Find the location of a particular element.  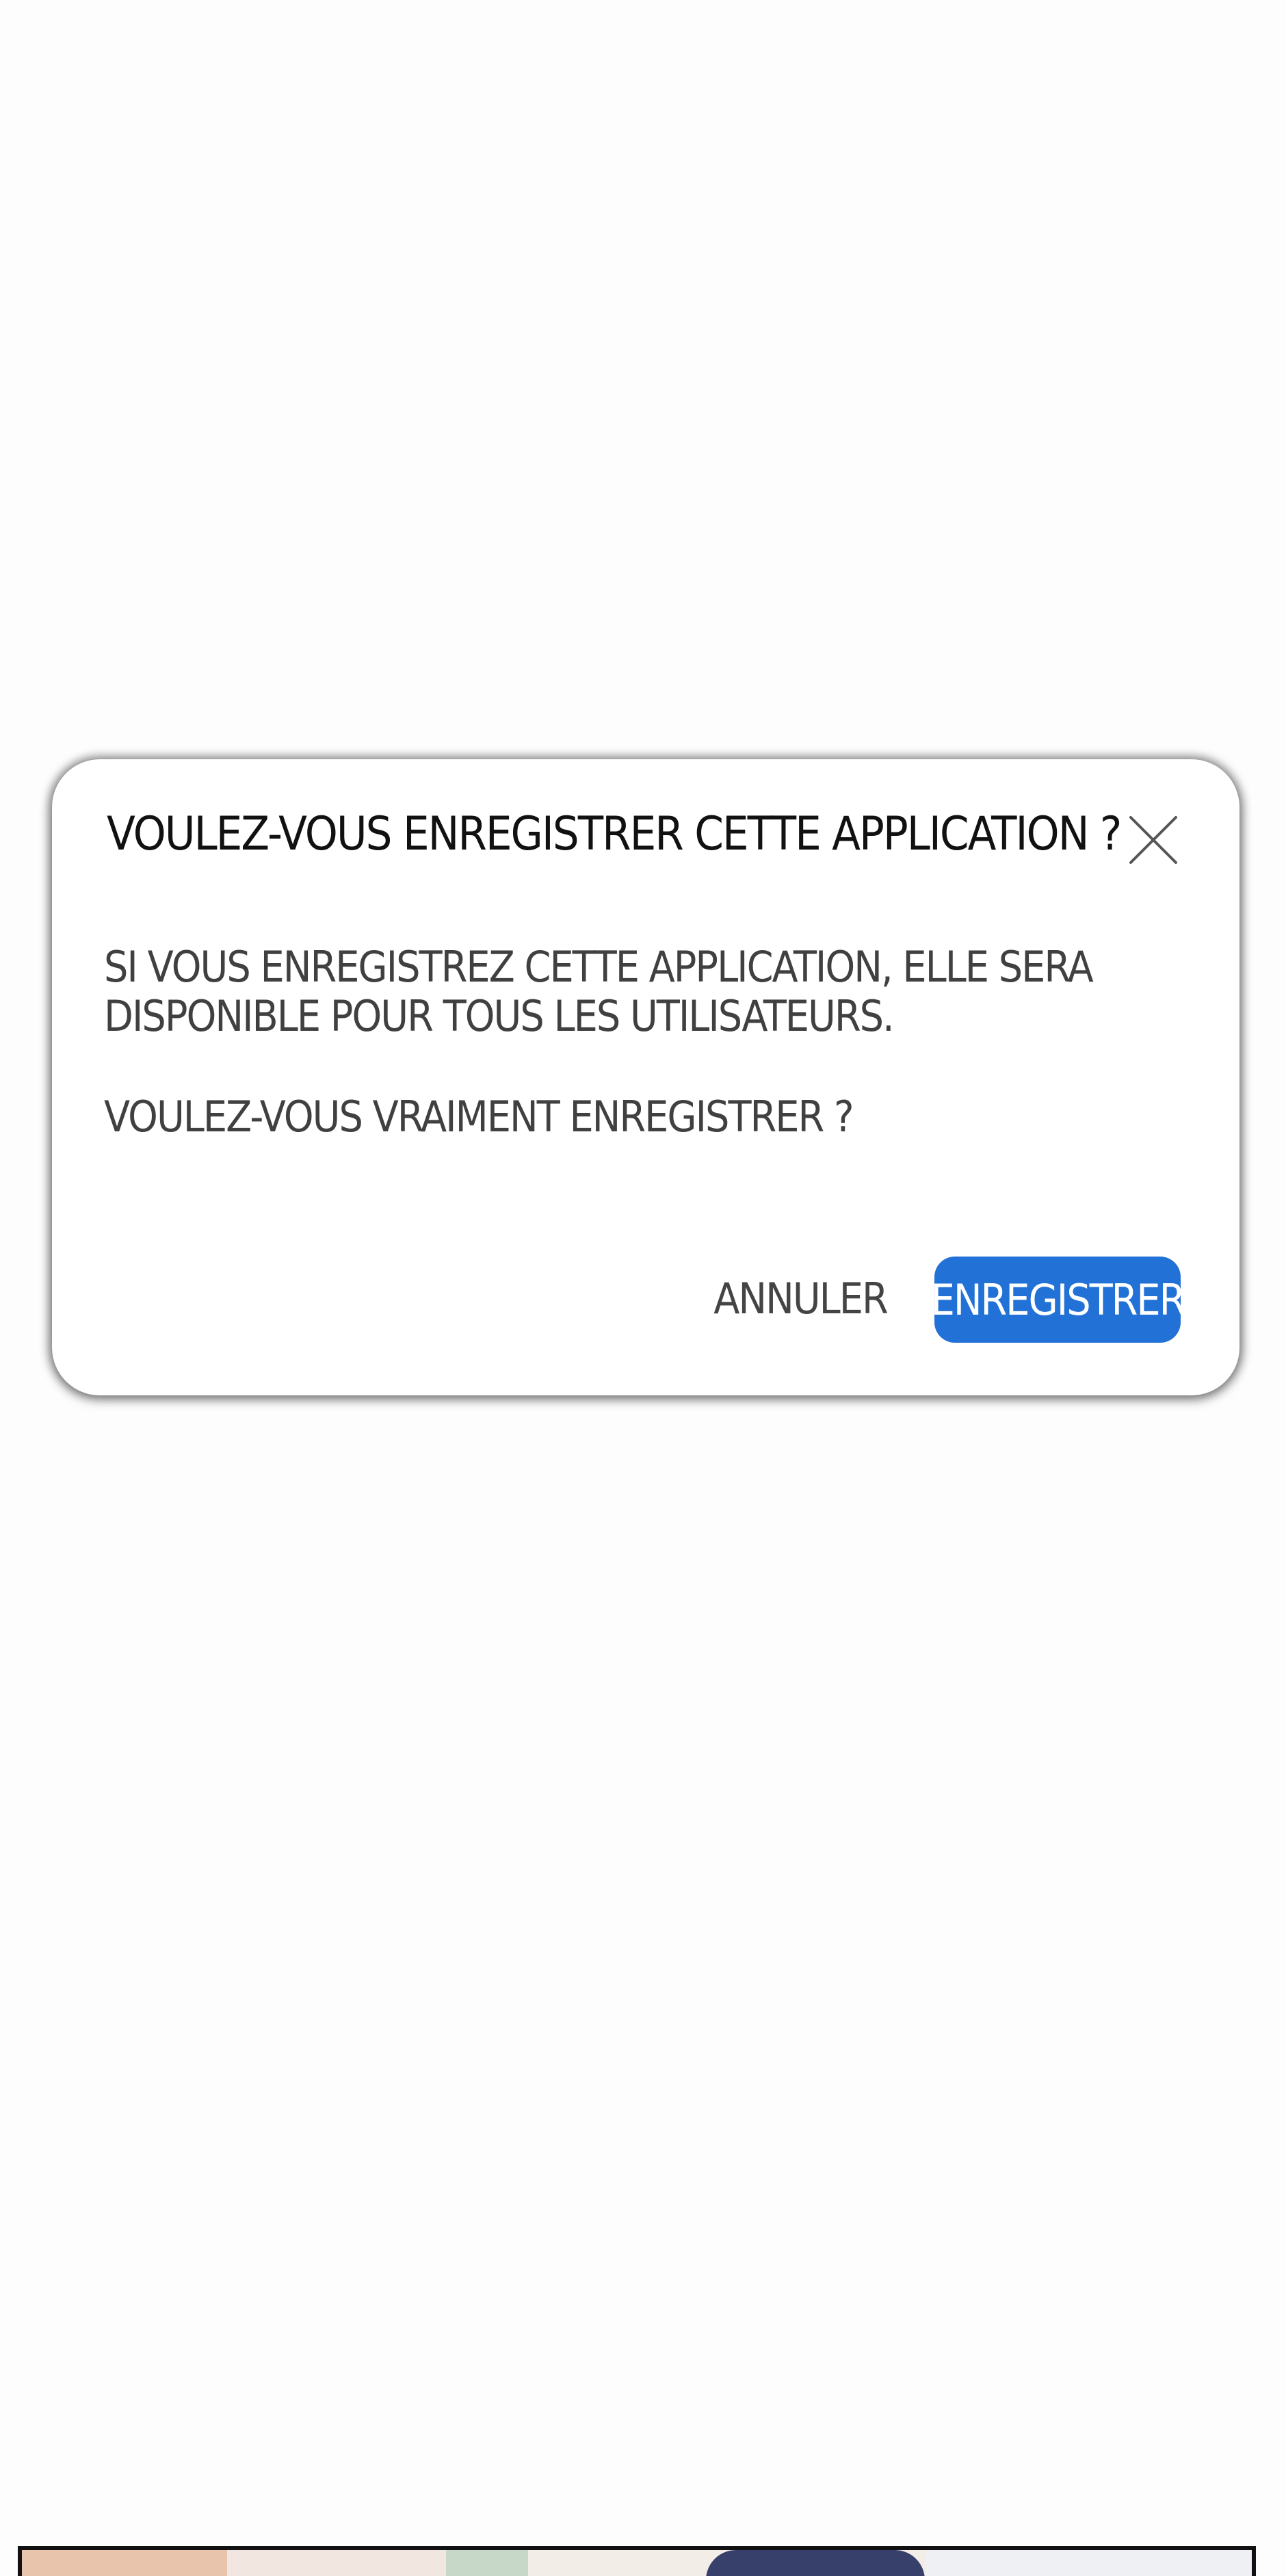

background-image-strip is located at coordinates (637, 2561).